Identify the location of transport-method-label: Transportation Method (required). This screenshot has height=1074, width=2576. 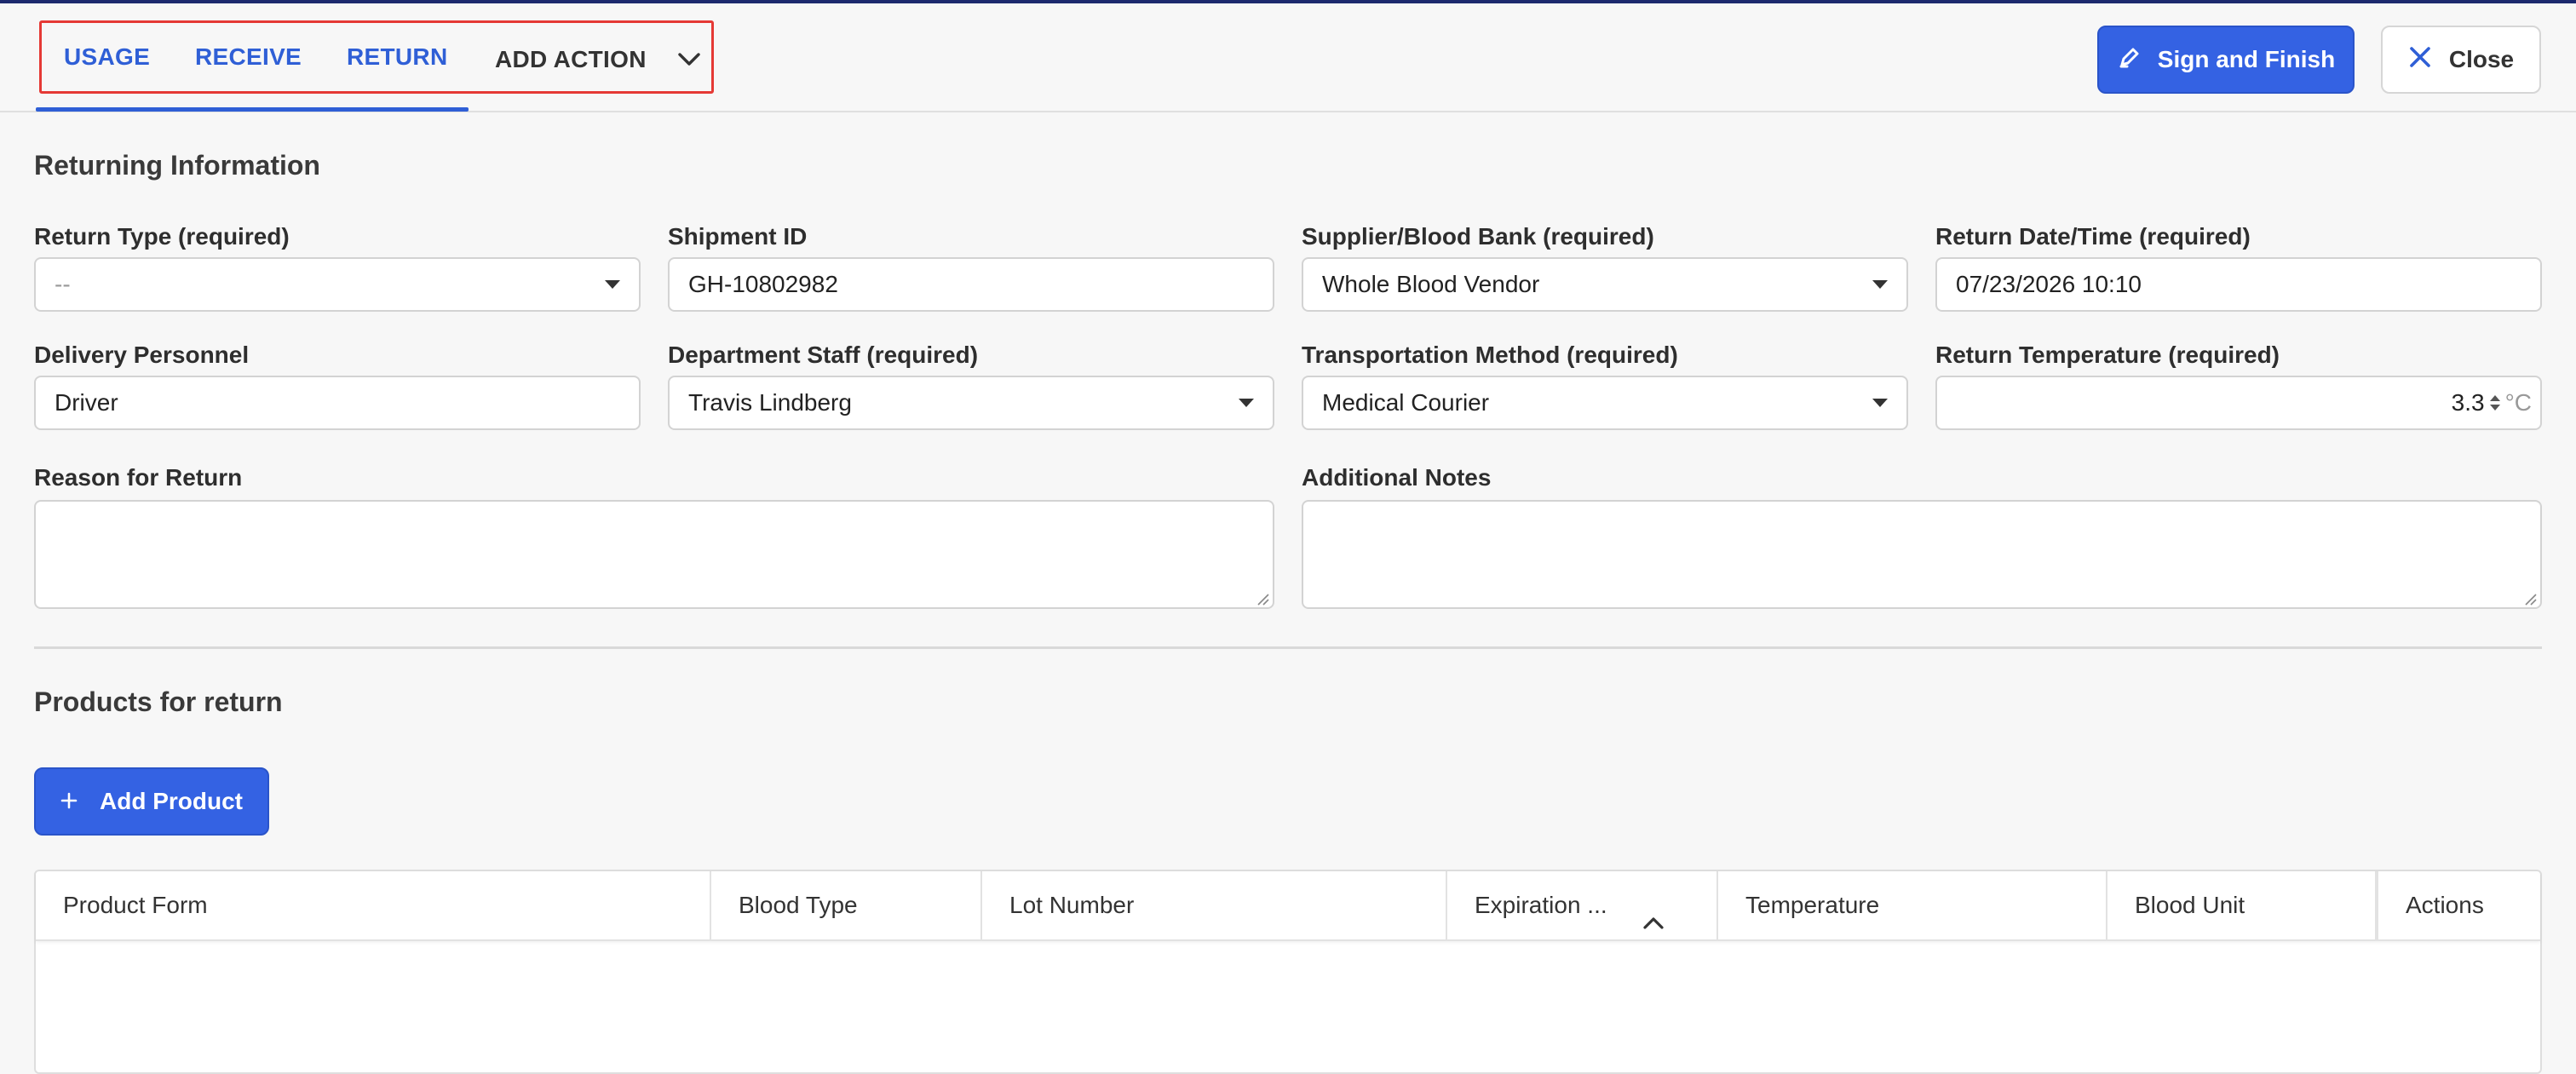
(1490, 355).